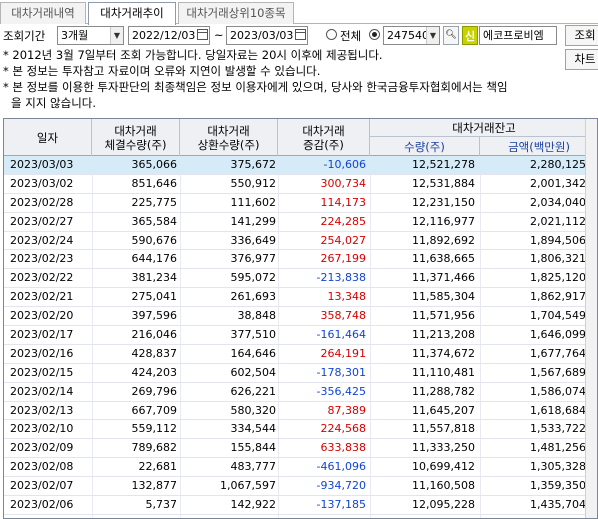 The image size is (598, 519). What do you see at coordinates (347, 410) in the screenshot?
I see `cell-change: 87,389` at bounding box center [347, 410].